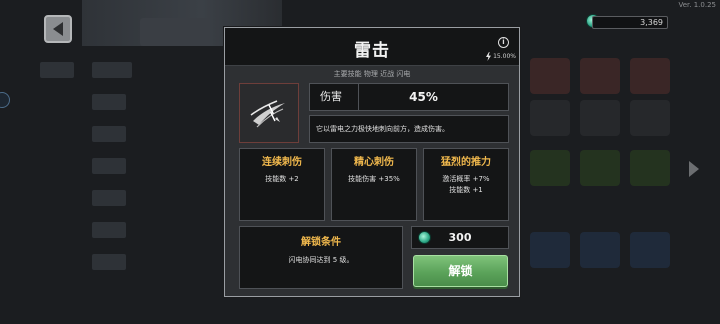 The width and height of the screenshot is (720, 324). What do you see at coordinates (374, 184) in the screenshot?
I see `upgrade-card-precise-stab: 精心刺伤 技能伤害 +35%` at bounding box center [374, 184].